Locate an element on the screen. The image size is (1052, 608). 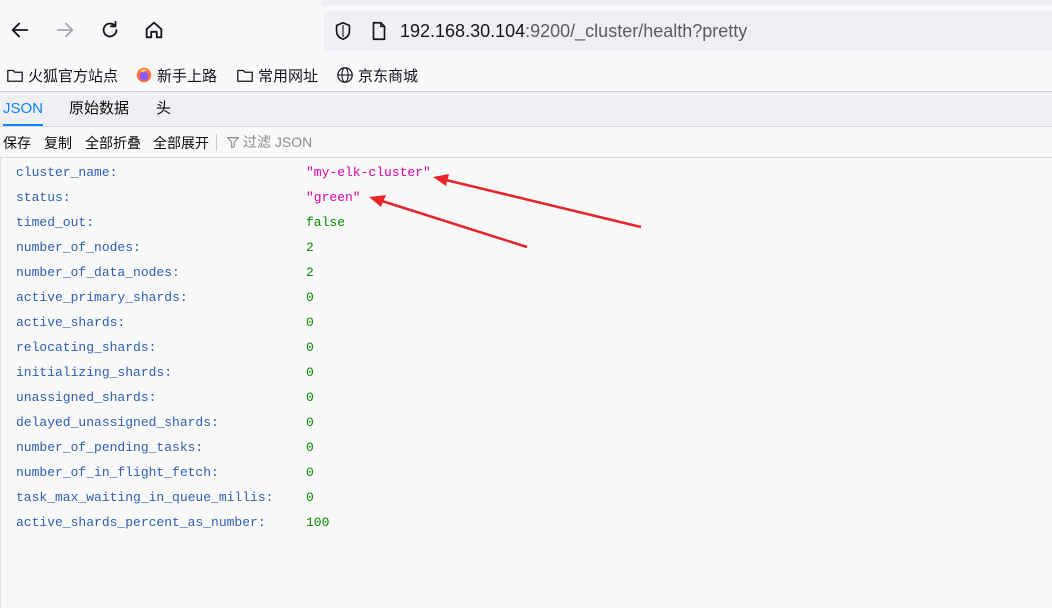
filter-json-input: 过滤 JSON is located at coordinates (269, 142).